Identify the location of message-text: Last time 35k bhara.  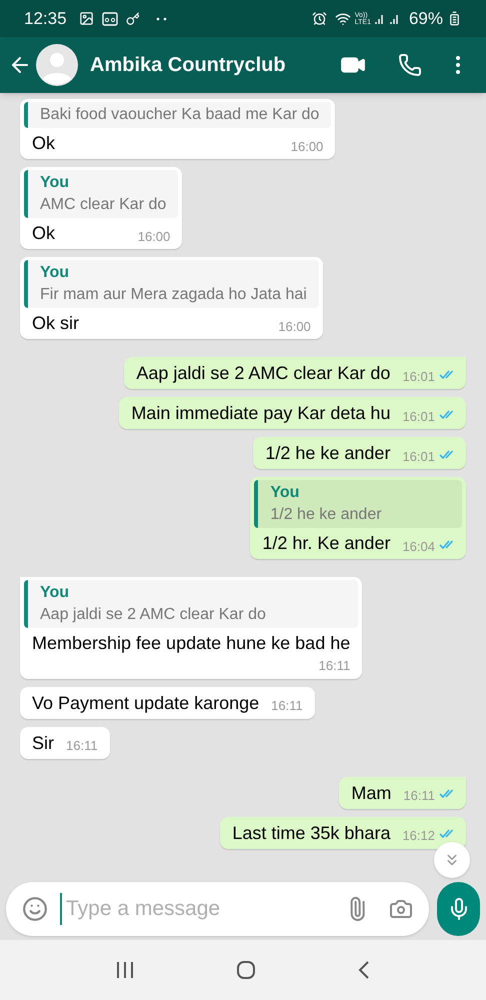
(311, 833).